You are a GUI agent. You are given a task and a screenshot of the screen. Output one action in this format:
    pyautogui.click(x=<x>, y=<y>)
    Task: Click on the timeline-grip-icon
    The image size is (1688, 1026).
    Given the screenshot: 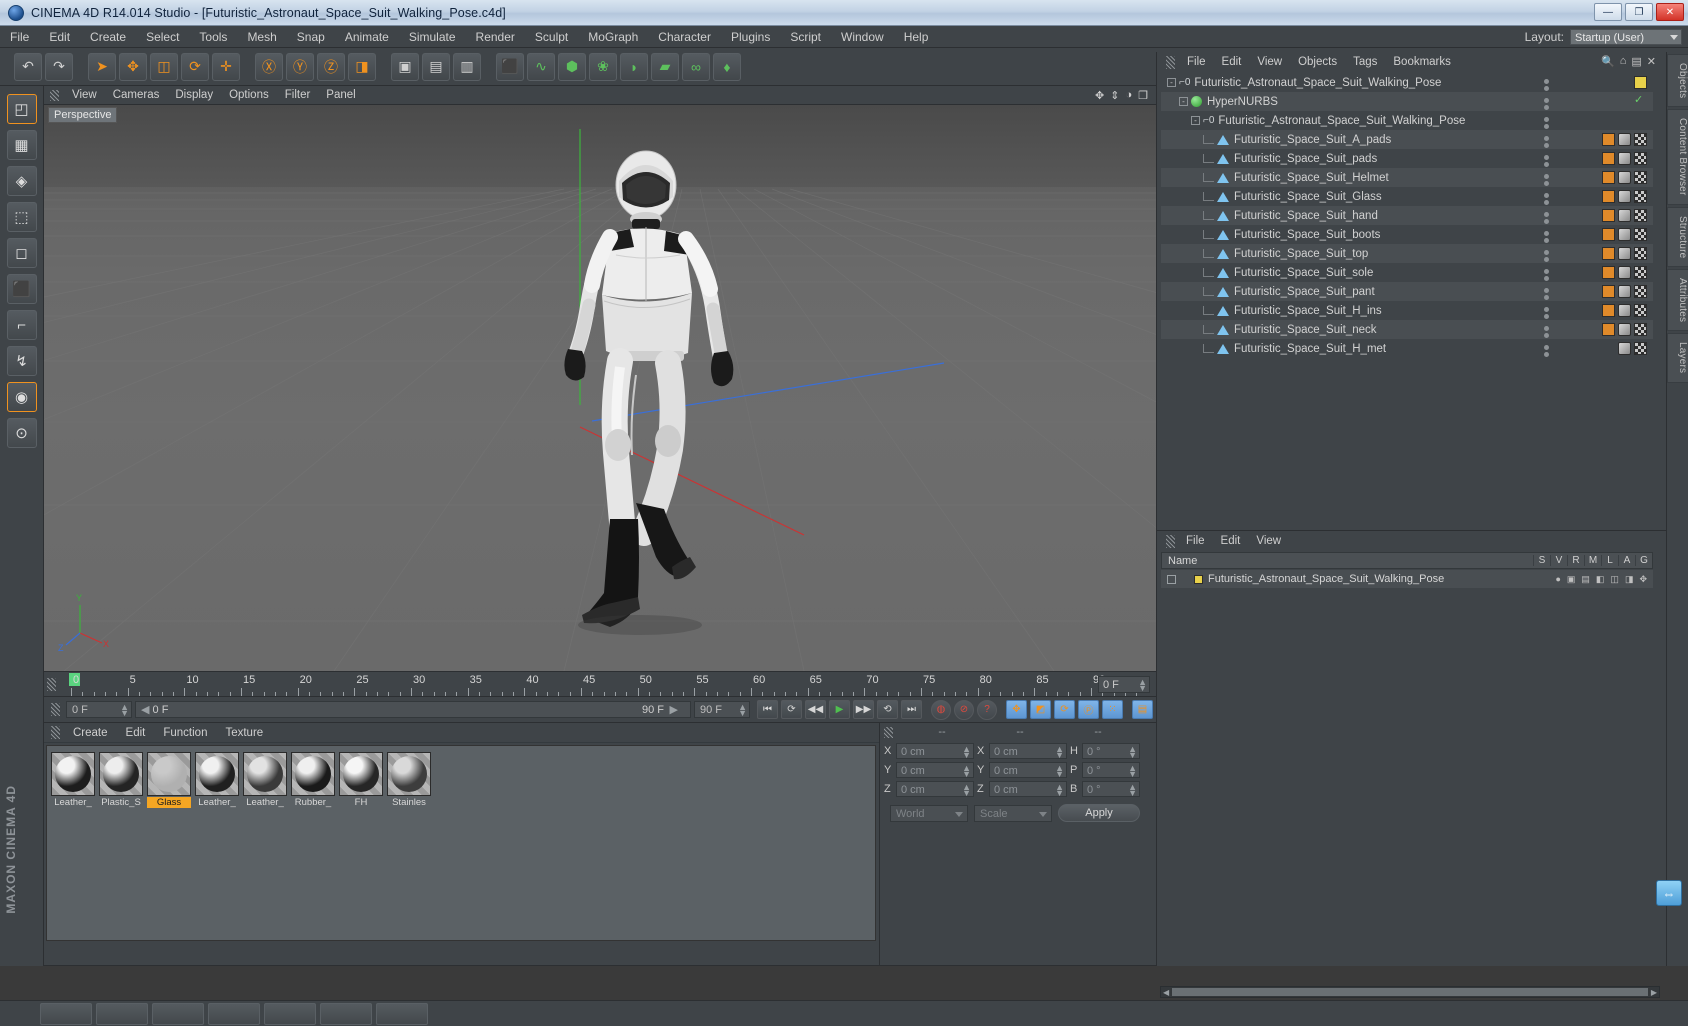 What is the action you would take?
    pyautogui.click(x=51, y=684)
    